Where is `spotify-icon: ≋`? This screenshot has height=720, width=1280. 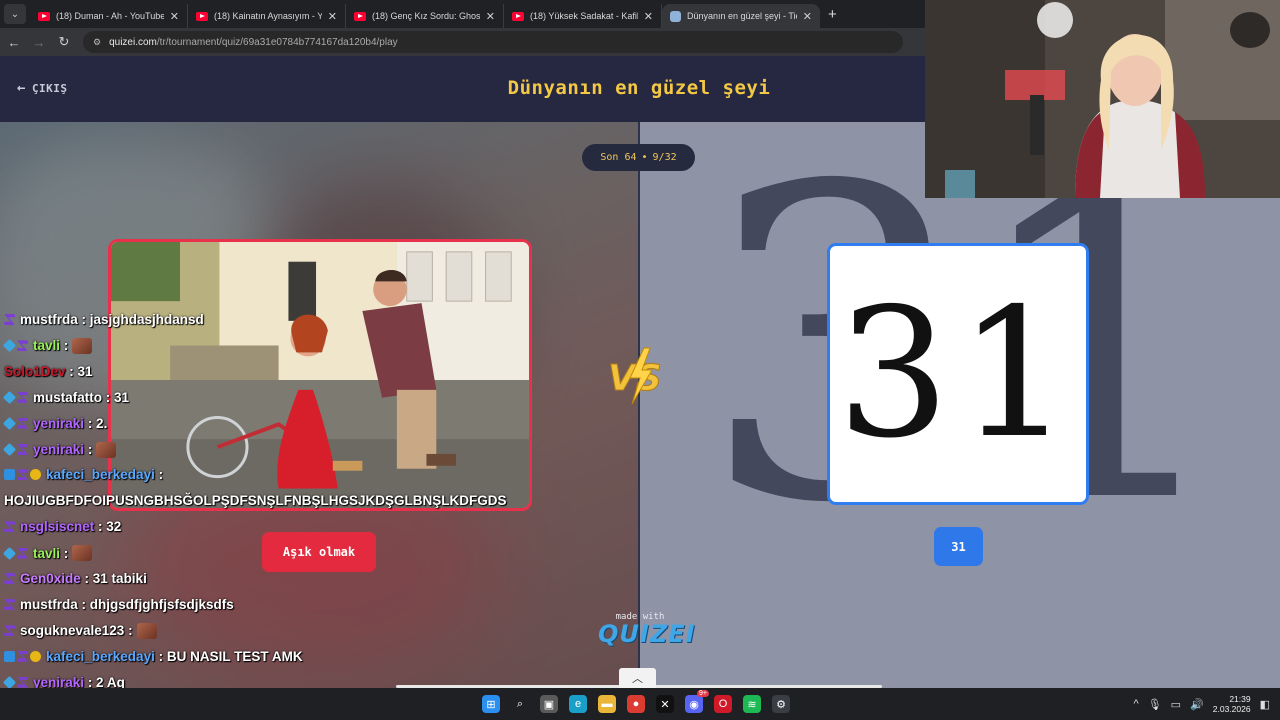
spotify-icon: ≋ is located at coordinates (752, 704).